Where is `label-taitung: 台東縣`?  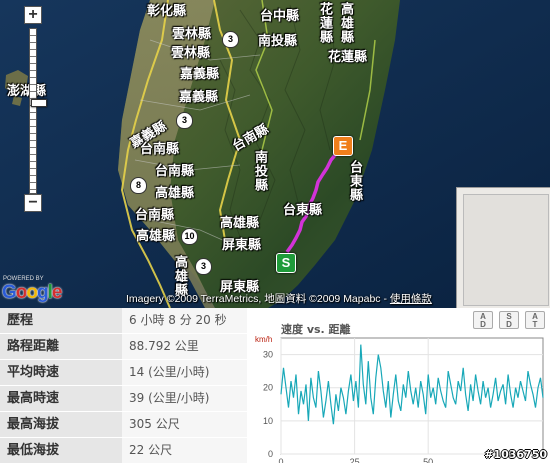
label-taitung: 台東縣 is located at coordinates (303, 210).